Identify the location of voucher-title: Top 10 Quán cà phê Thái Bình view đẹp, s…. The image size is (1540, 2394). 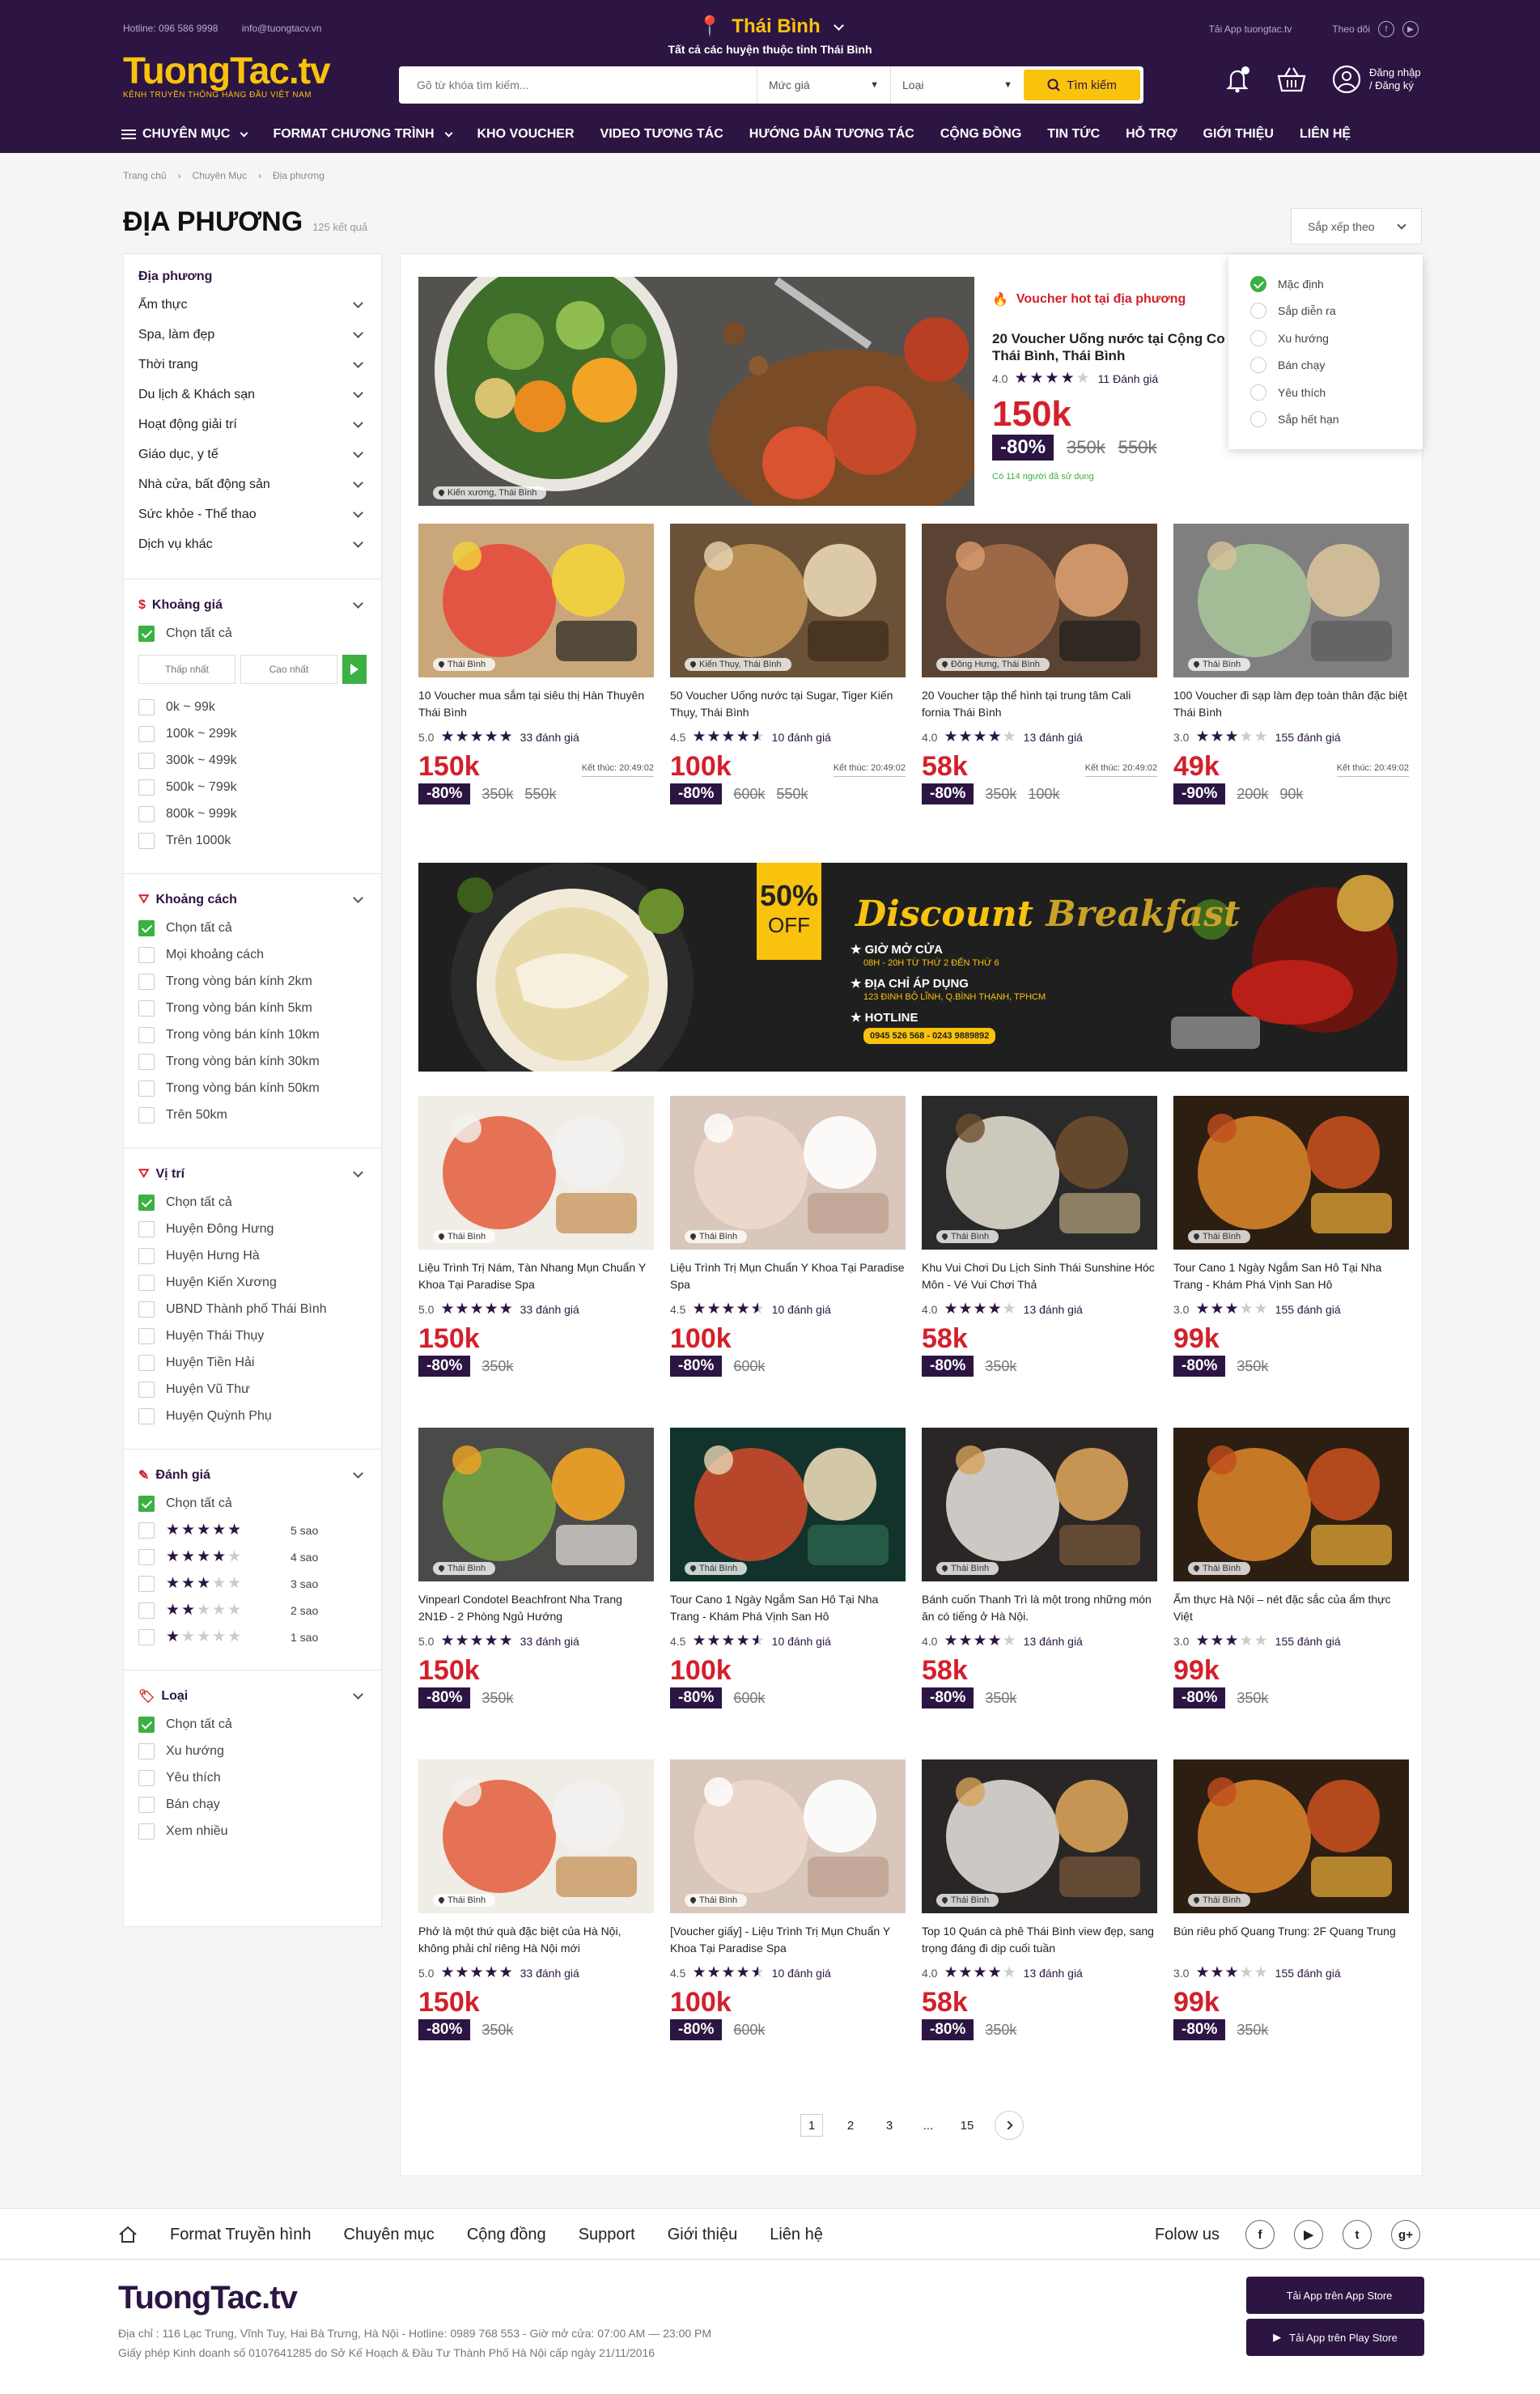
(1040, 1940).